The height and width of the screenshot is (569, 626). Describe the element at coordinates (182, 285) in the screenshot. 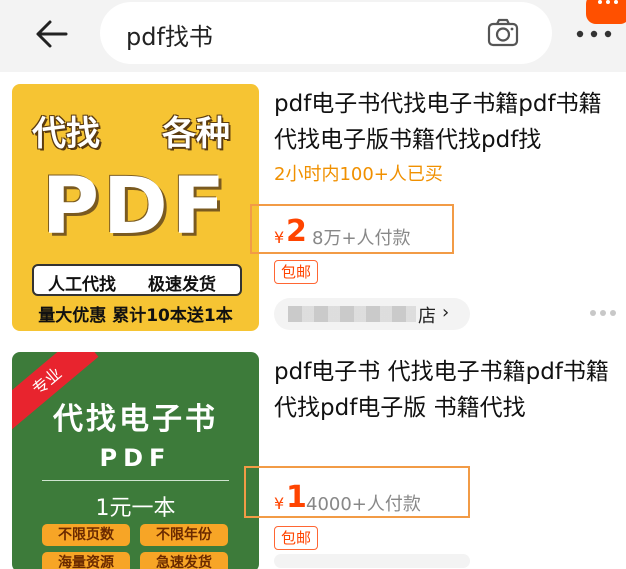

I see `thumb-bar-right: 极速发货` at that location.